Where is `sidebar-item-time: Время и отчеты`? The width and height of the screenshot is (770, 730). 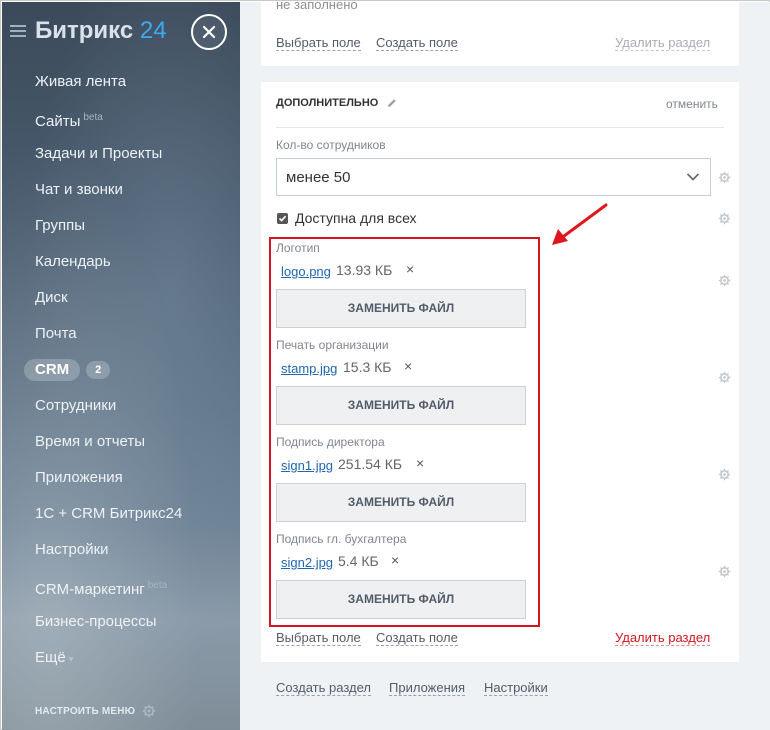 sidebar-item-time: Время и отчеты is located at coordinates (121, 442).